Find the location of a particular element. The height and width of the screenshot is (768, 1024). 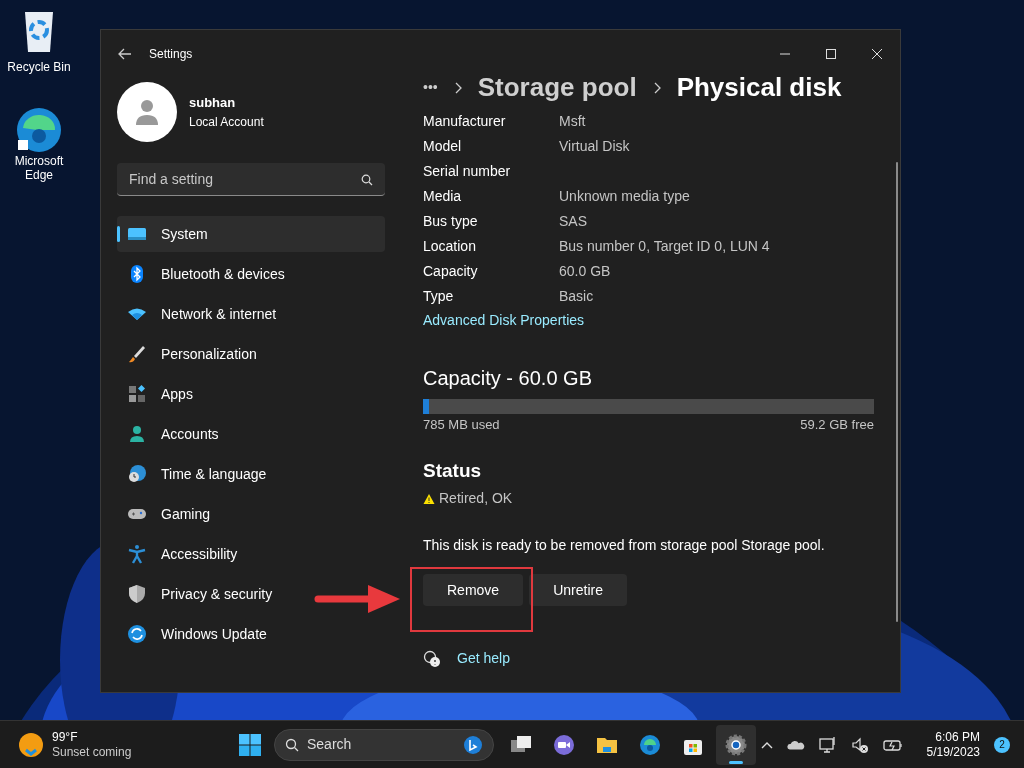

sidebar-item: Bluetooth & devices is located at coordinates (205, 274).